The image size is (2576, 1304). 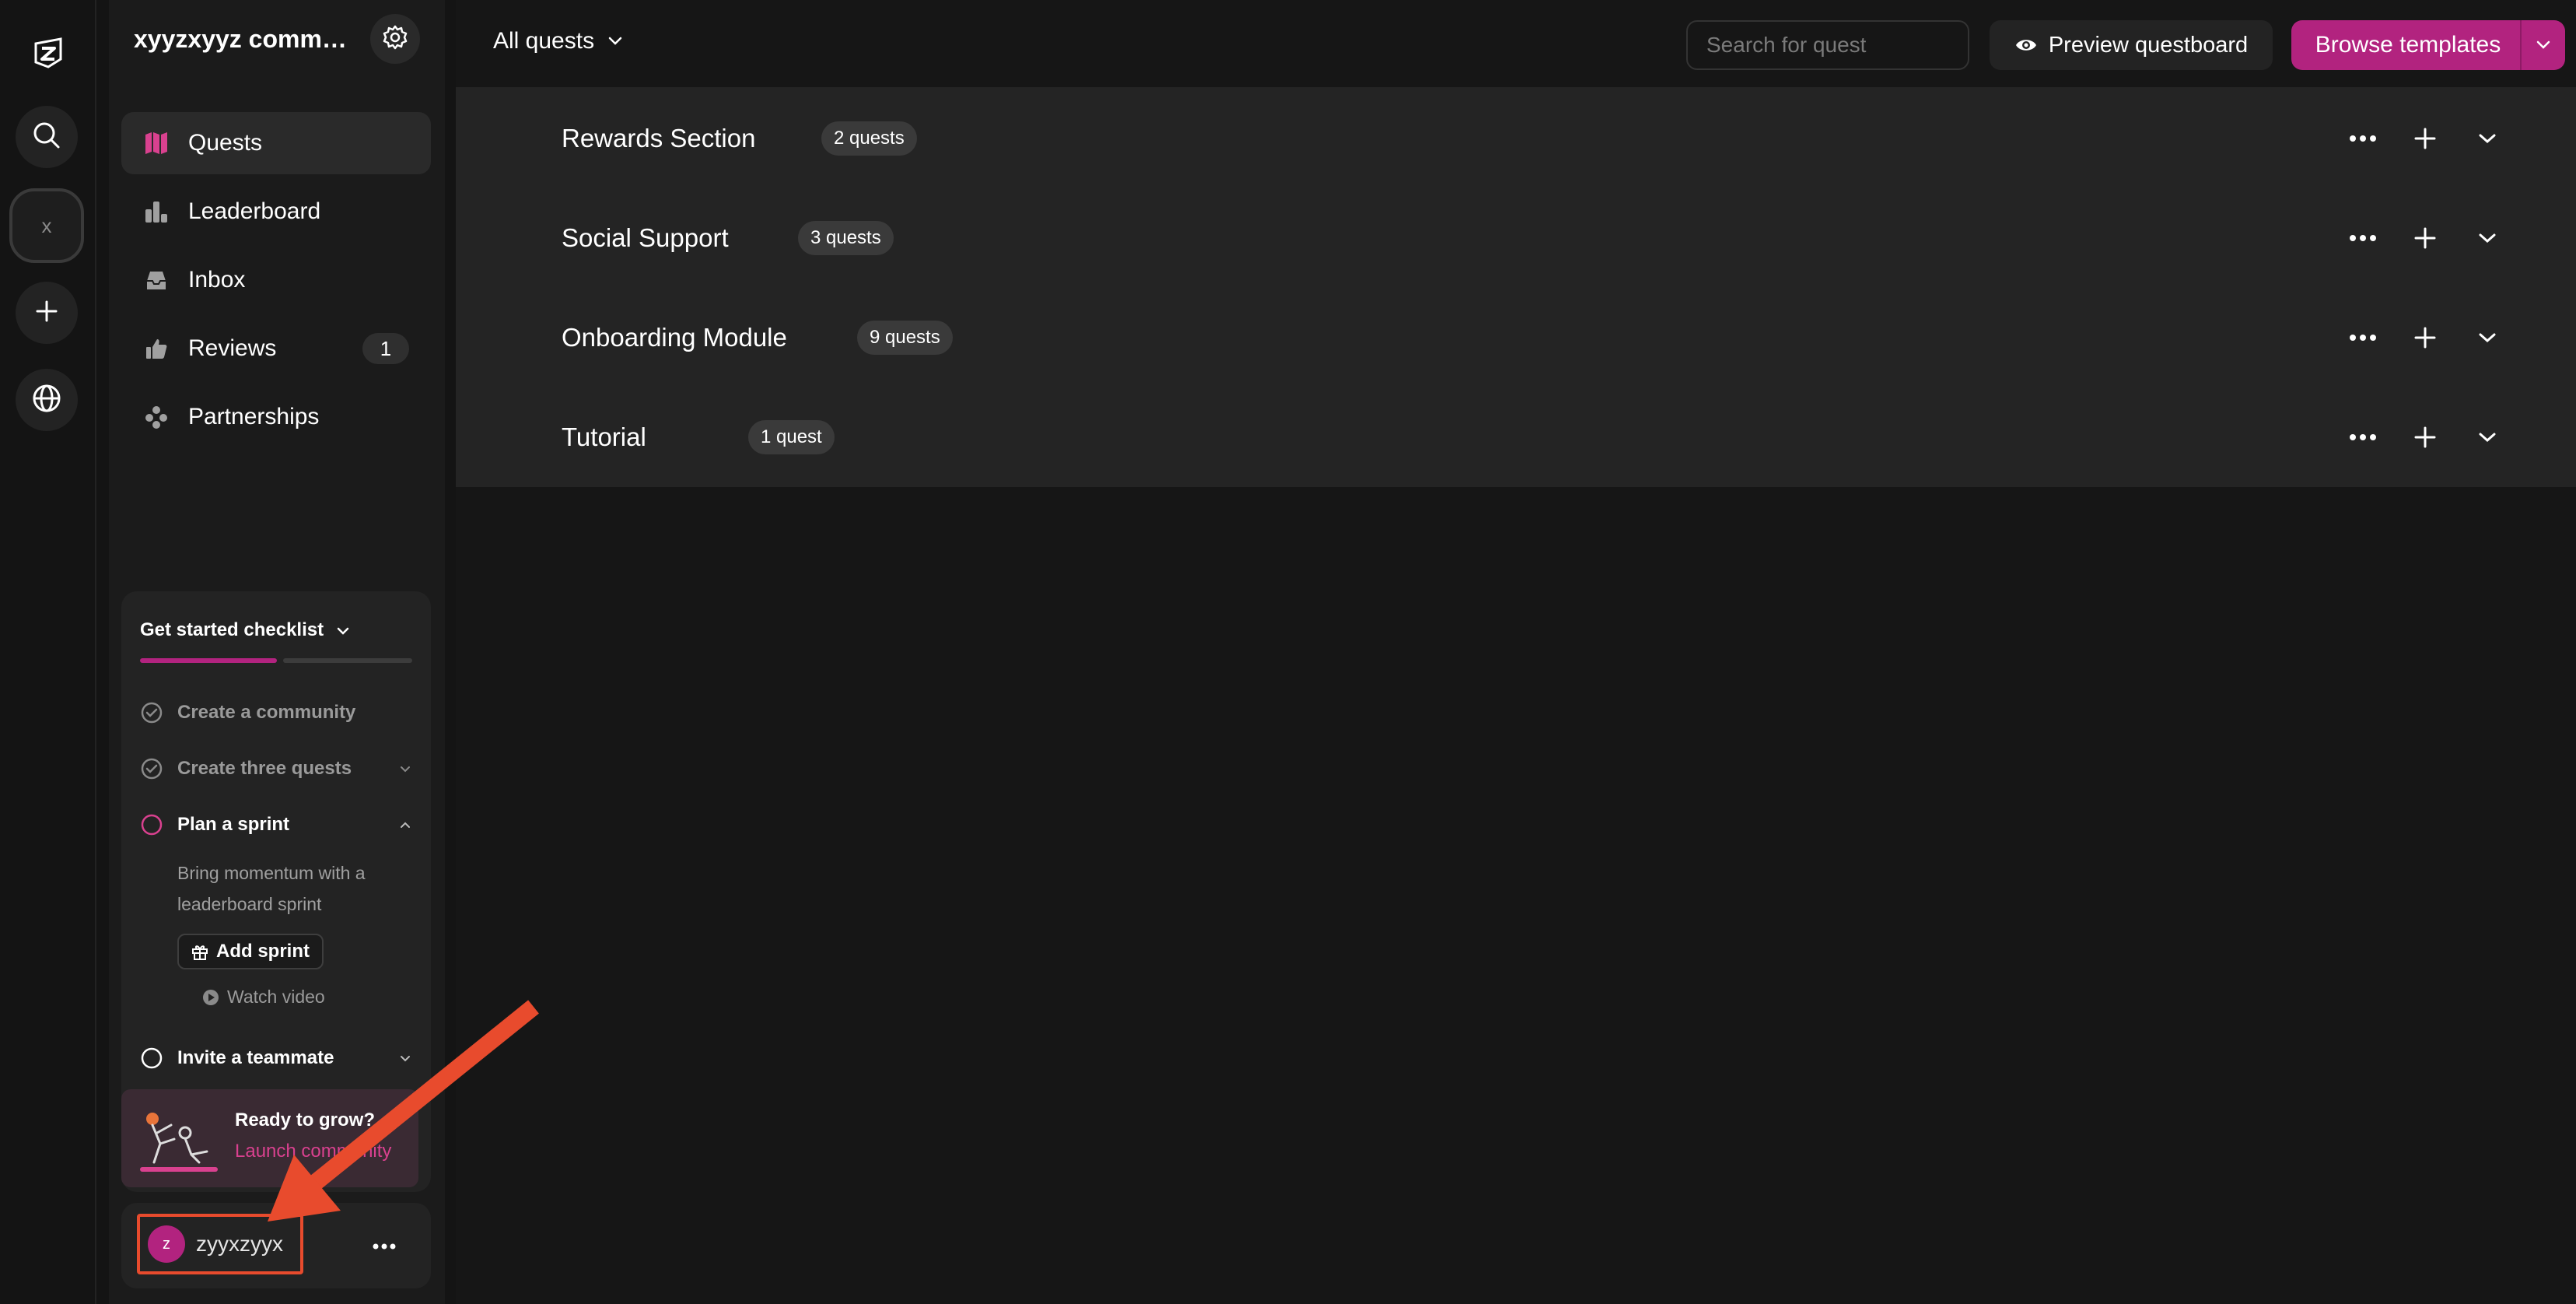 I want to click on sidebar-item-partnerships: Partnerships, so click(x=276, y=417).